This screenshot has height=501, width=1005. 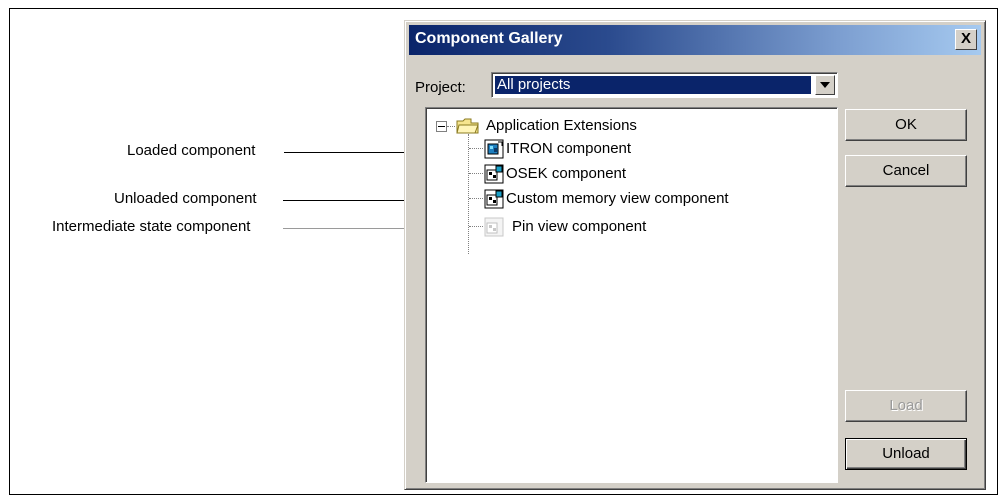 I want to click on project-select-value: All projects, so click(x=653, y=85).